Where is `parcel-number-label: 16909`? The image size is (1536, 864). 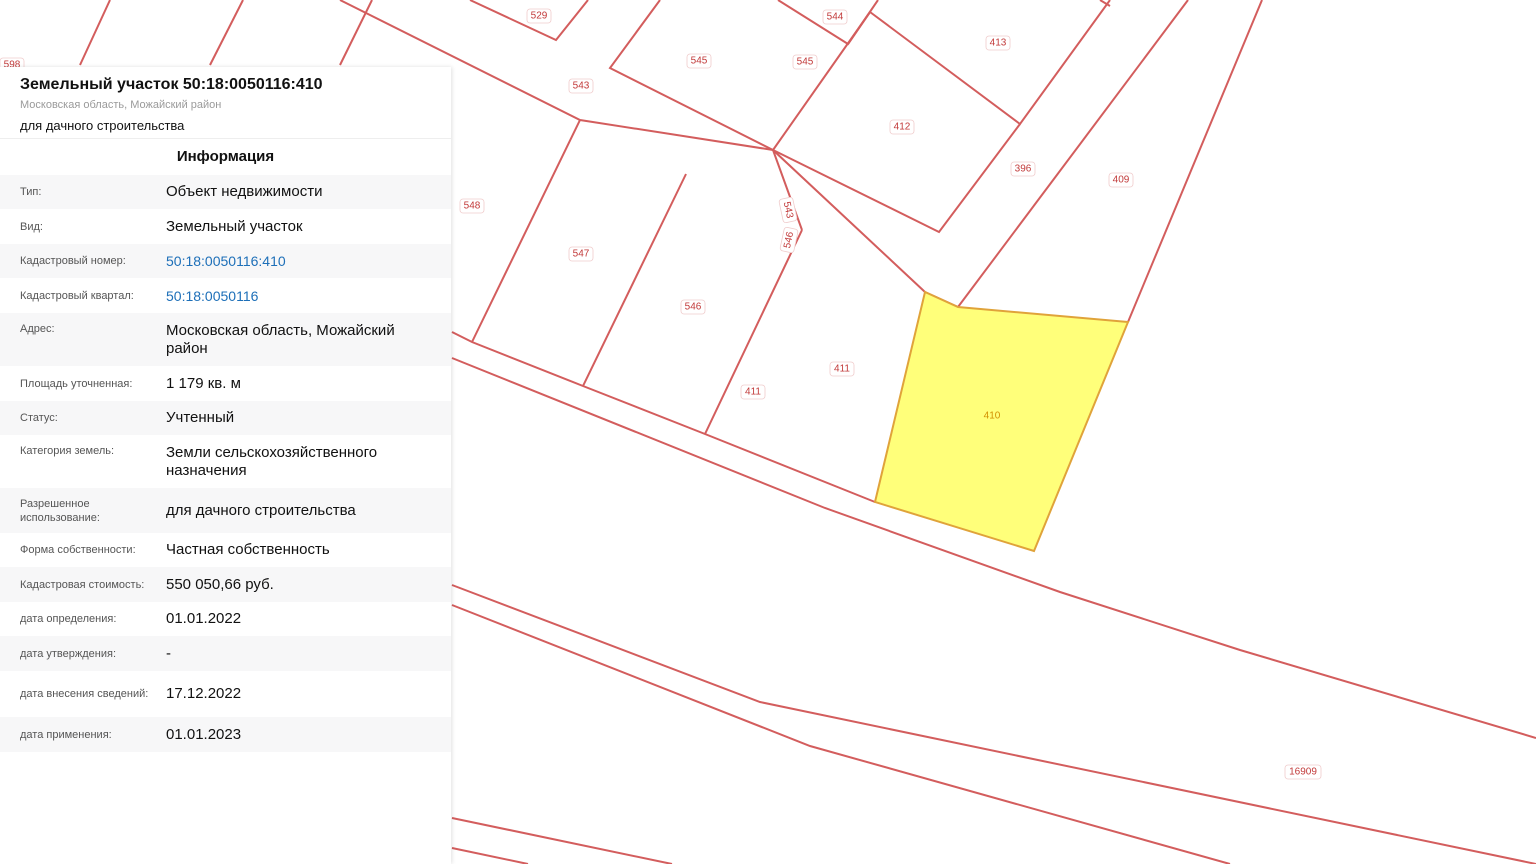 parcel-number-label: 16909 is located at coordinates (1303, 772).